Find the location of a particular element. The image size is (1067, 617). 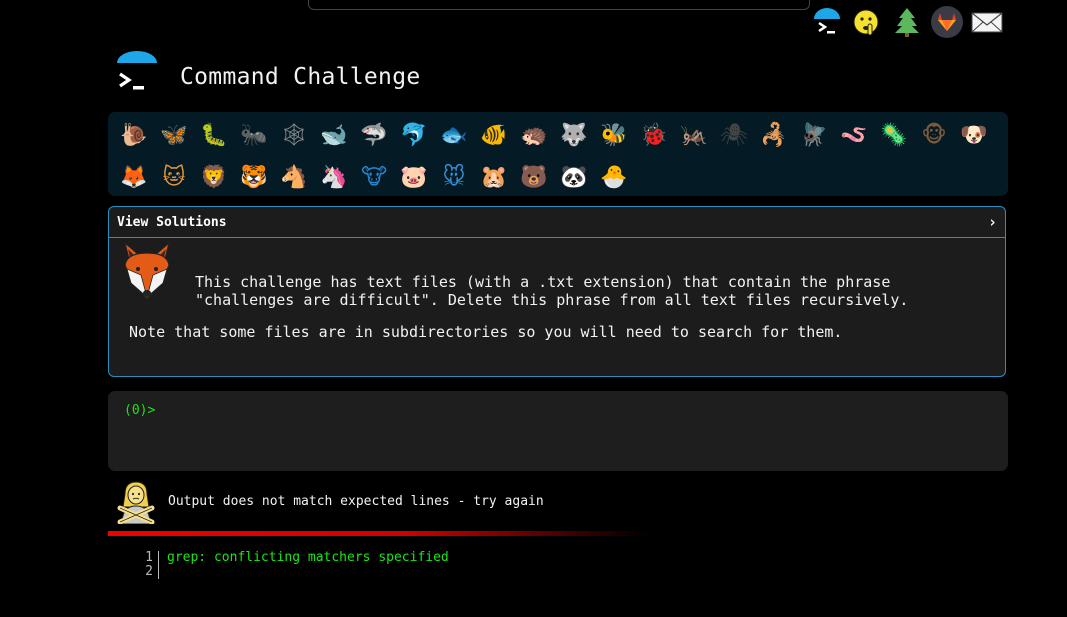

app-logo-icon is located at coordinates (137, 74).